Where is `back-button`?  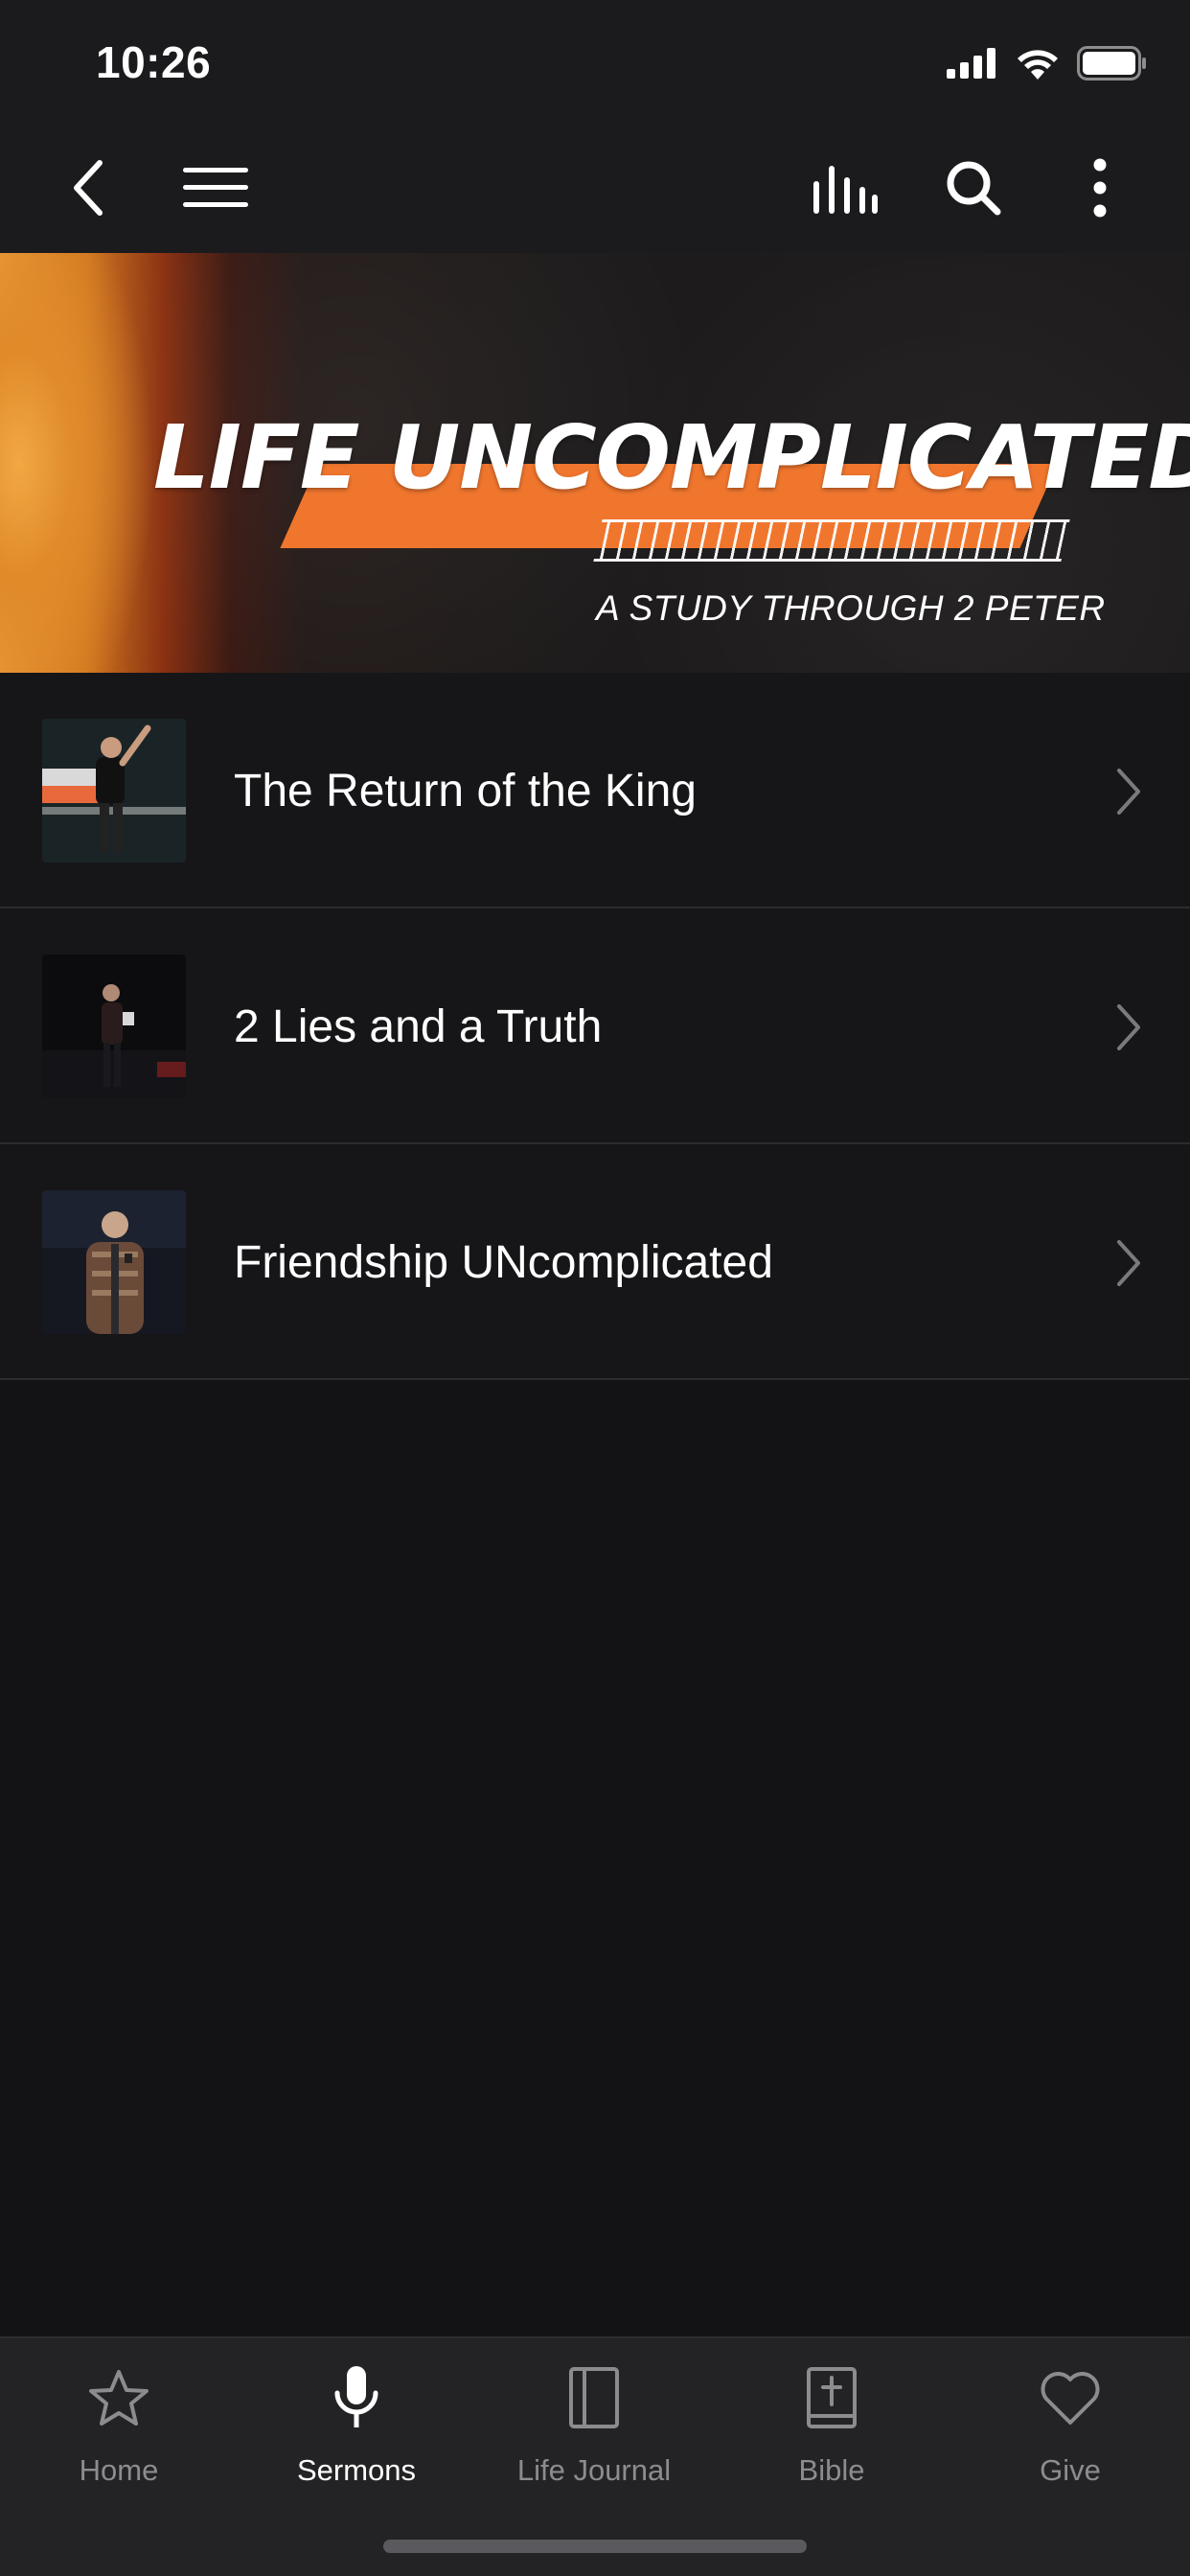
back-button is located at coordinates (89, 189).